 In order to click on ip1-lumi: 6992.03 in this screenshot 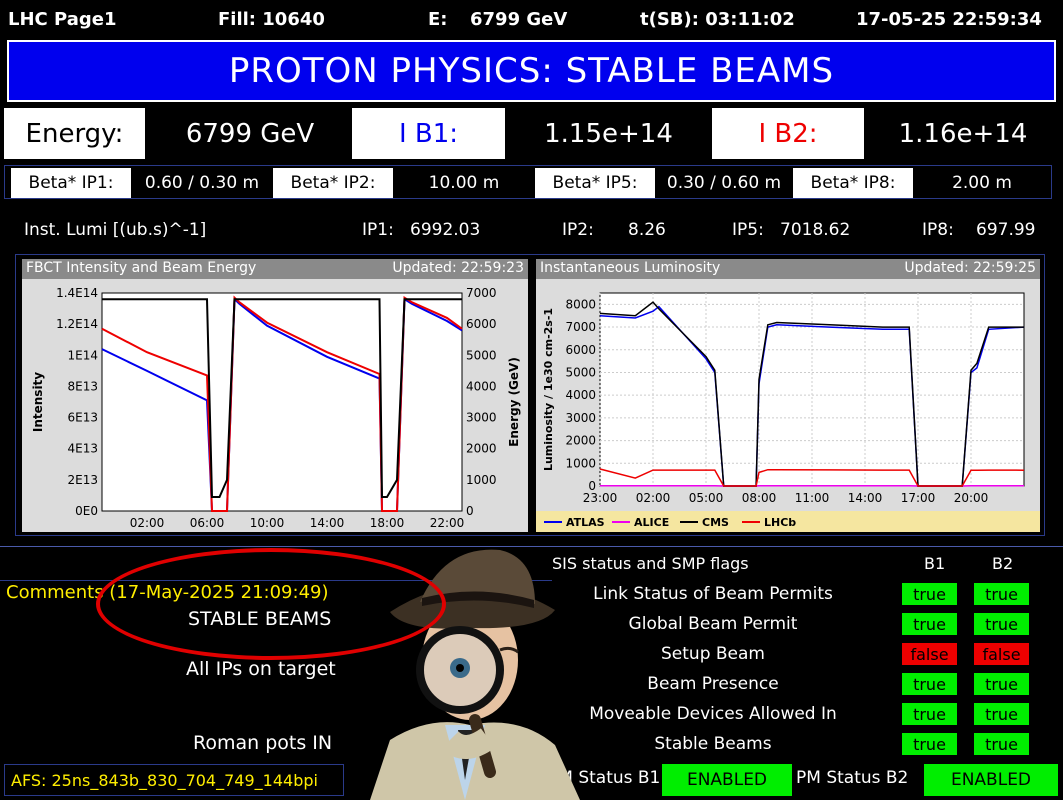, I will do `click(445, 230)`.